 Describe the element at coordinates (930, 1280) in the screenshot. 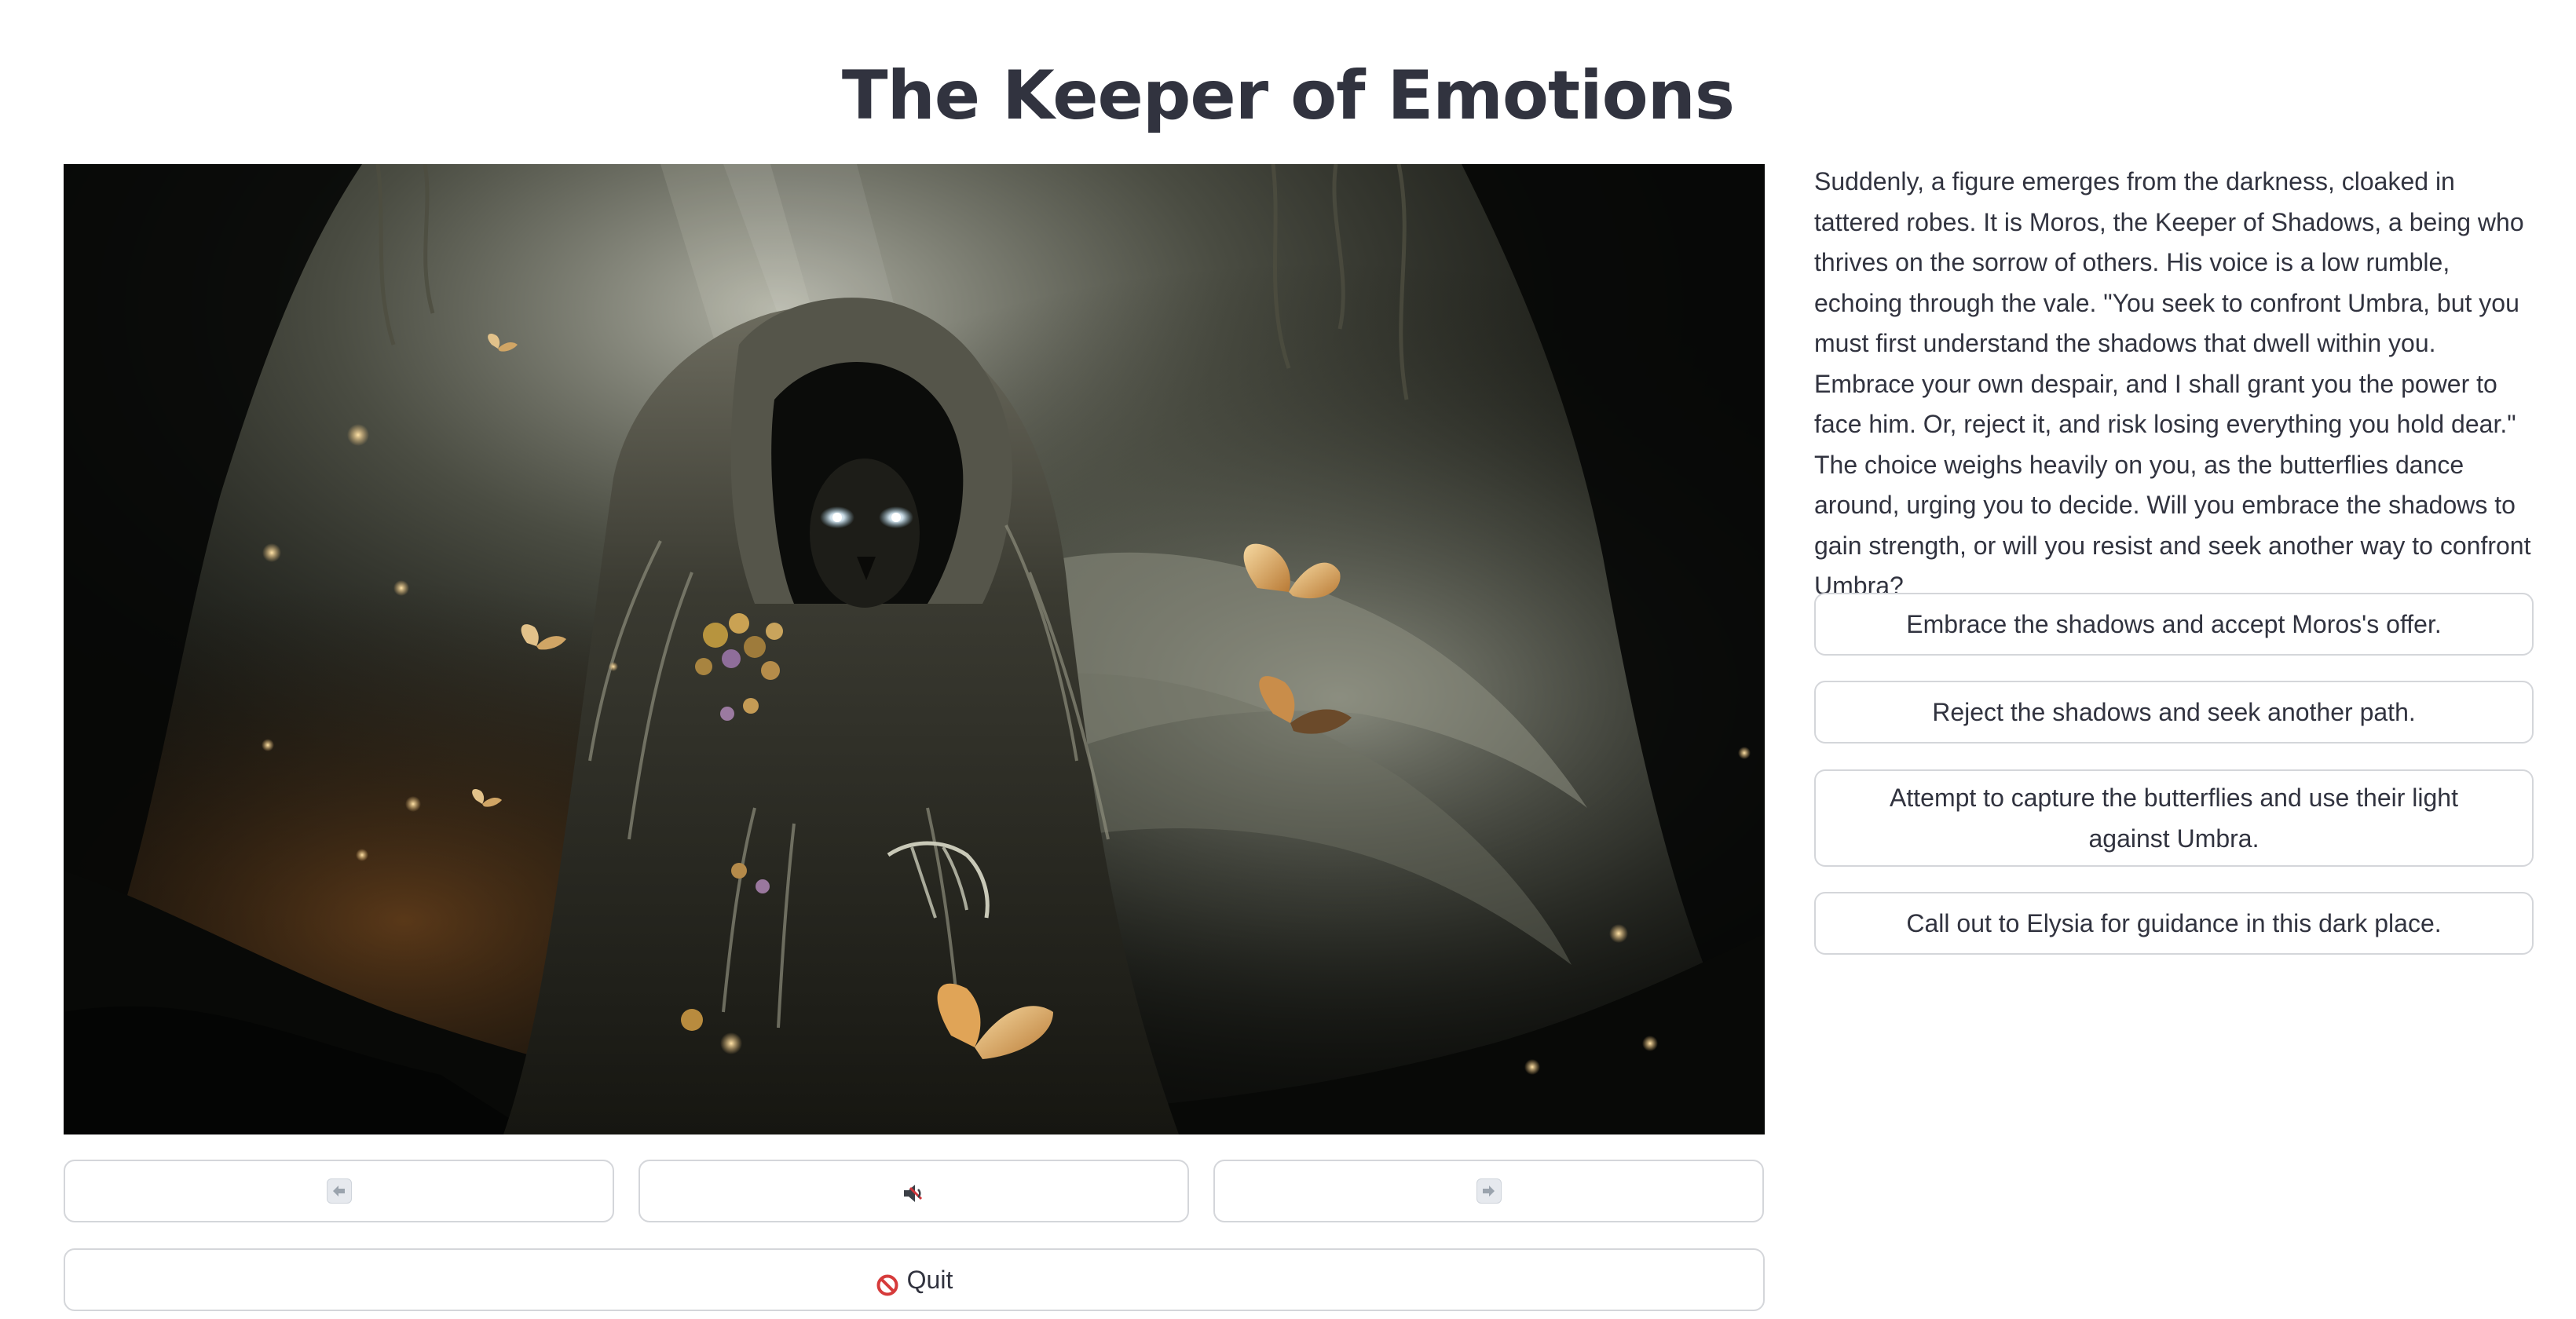

I see `quit-label: Quit` at that location.